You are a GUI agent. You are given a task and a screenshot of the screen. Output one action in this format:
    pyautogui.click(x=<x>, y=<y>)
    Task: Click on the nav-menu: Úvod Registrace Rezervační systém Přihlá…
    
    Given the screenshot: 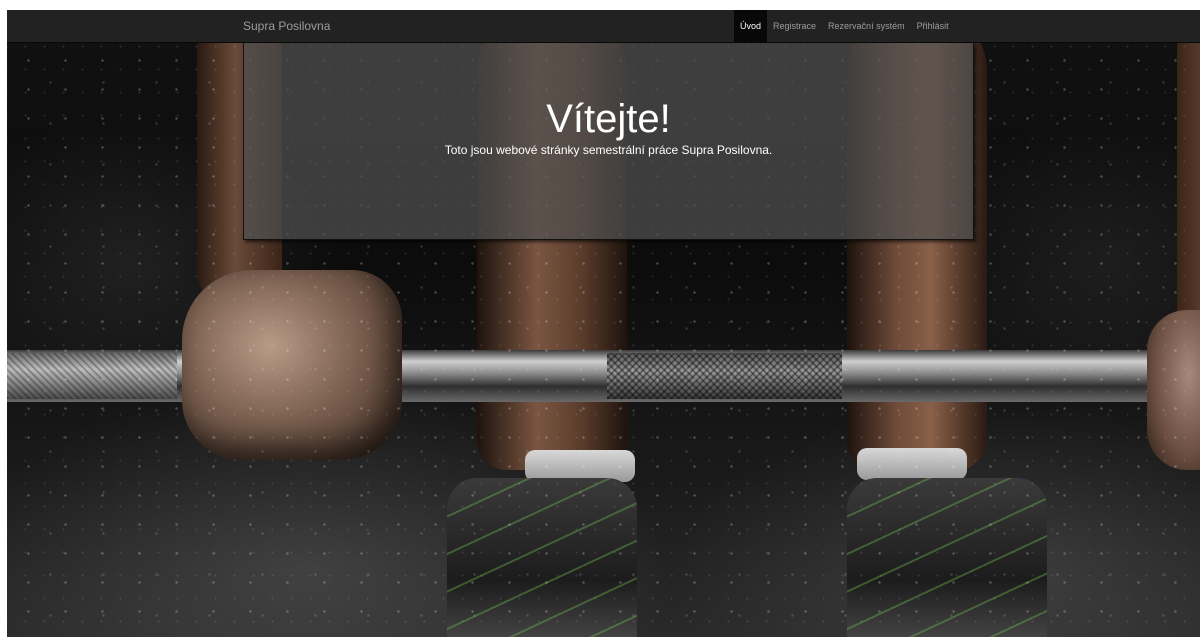 What is the action you would take?
    pyautogui.click(x=844, y=26)
    